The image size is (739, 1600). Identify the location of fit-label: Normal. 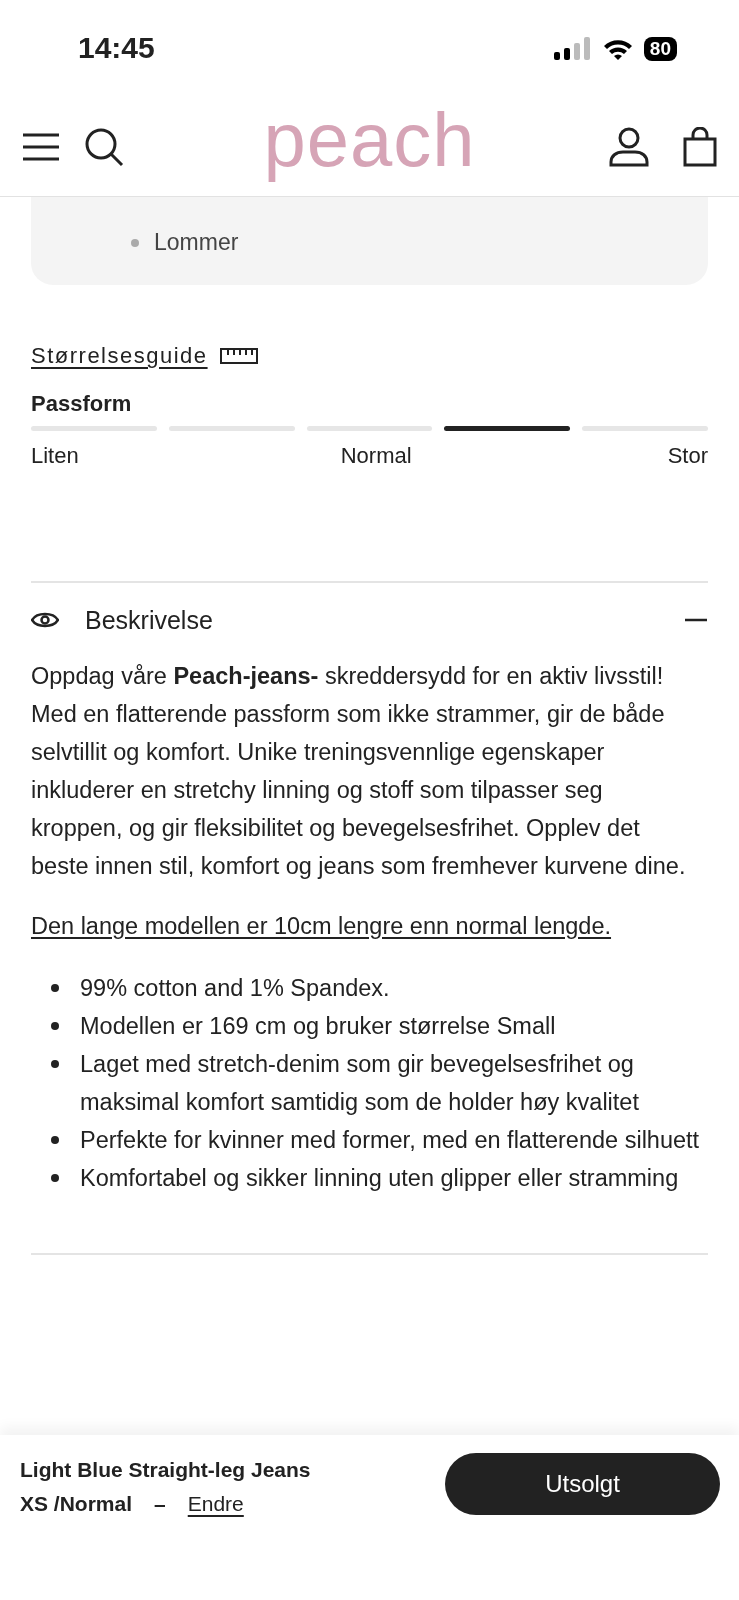
(376, 456).